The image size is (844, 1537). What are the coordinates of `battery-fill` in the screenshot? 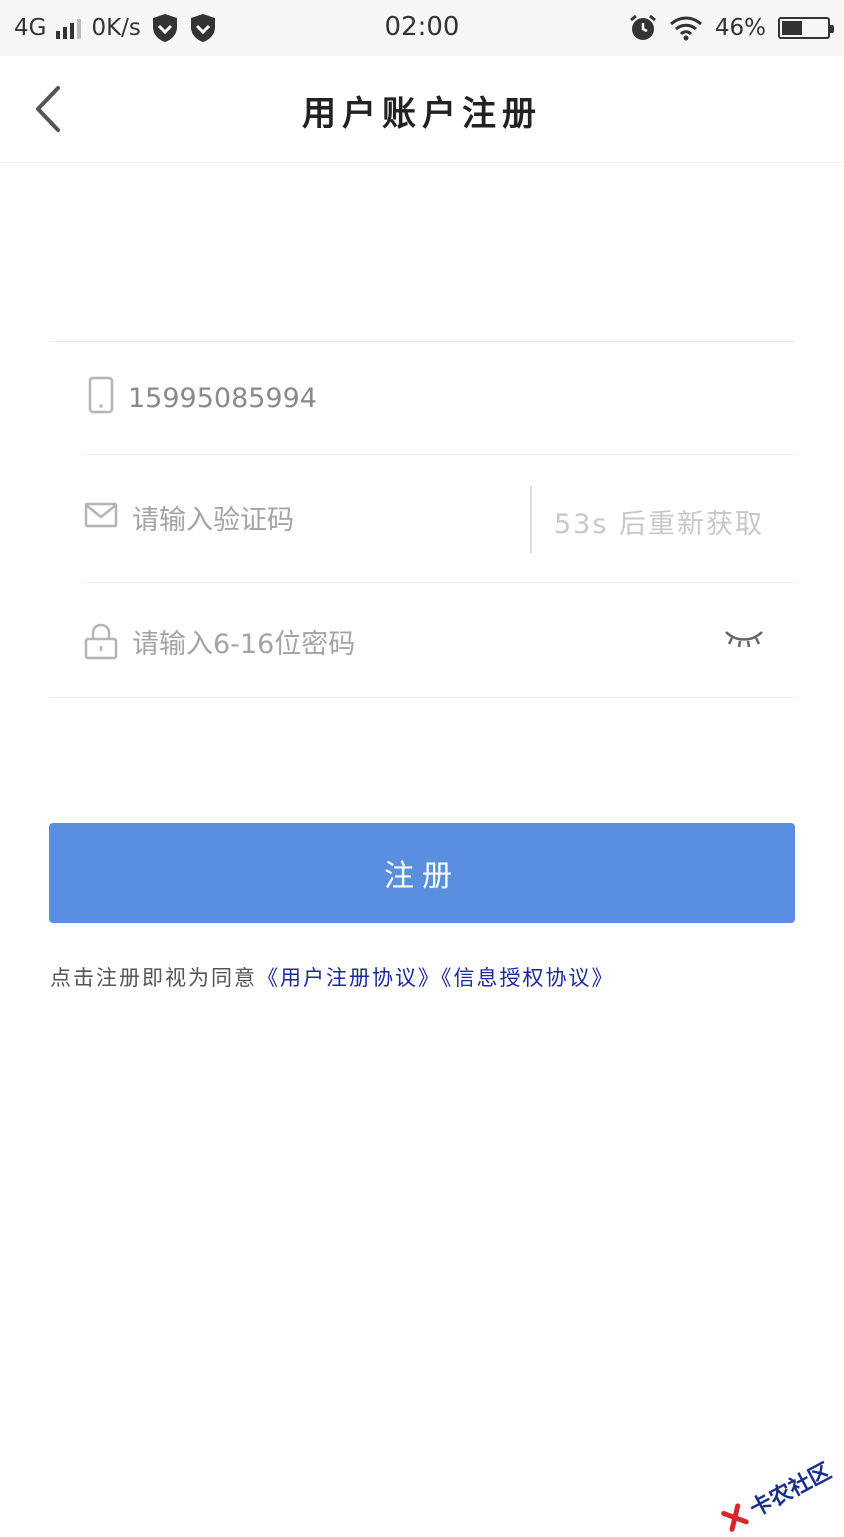 It's located at (792, 28).